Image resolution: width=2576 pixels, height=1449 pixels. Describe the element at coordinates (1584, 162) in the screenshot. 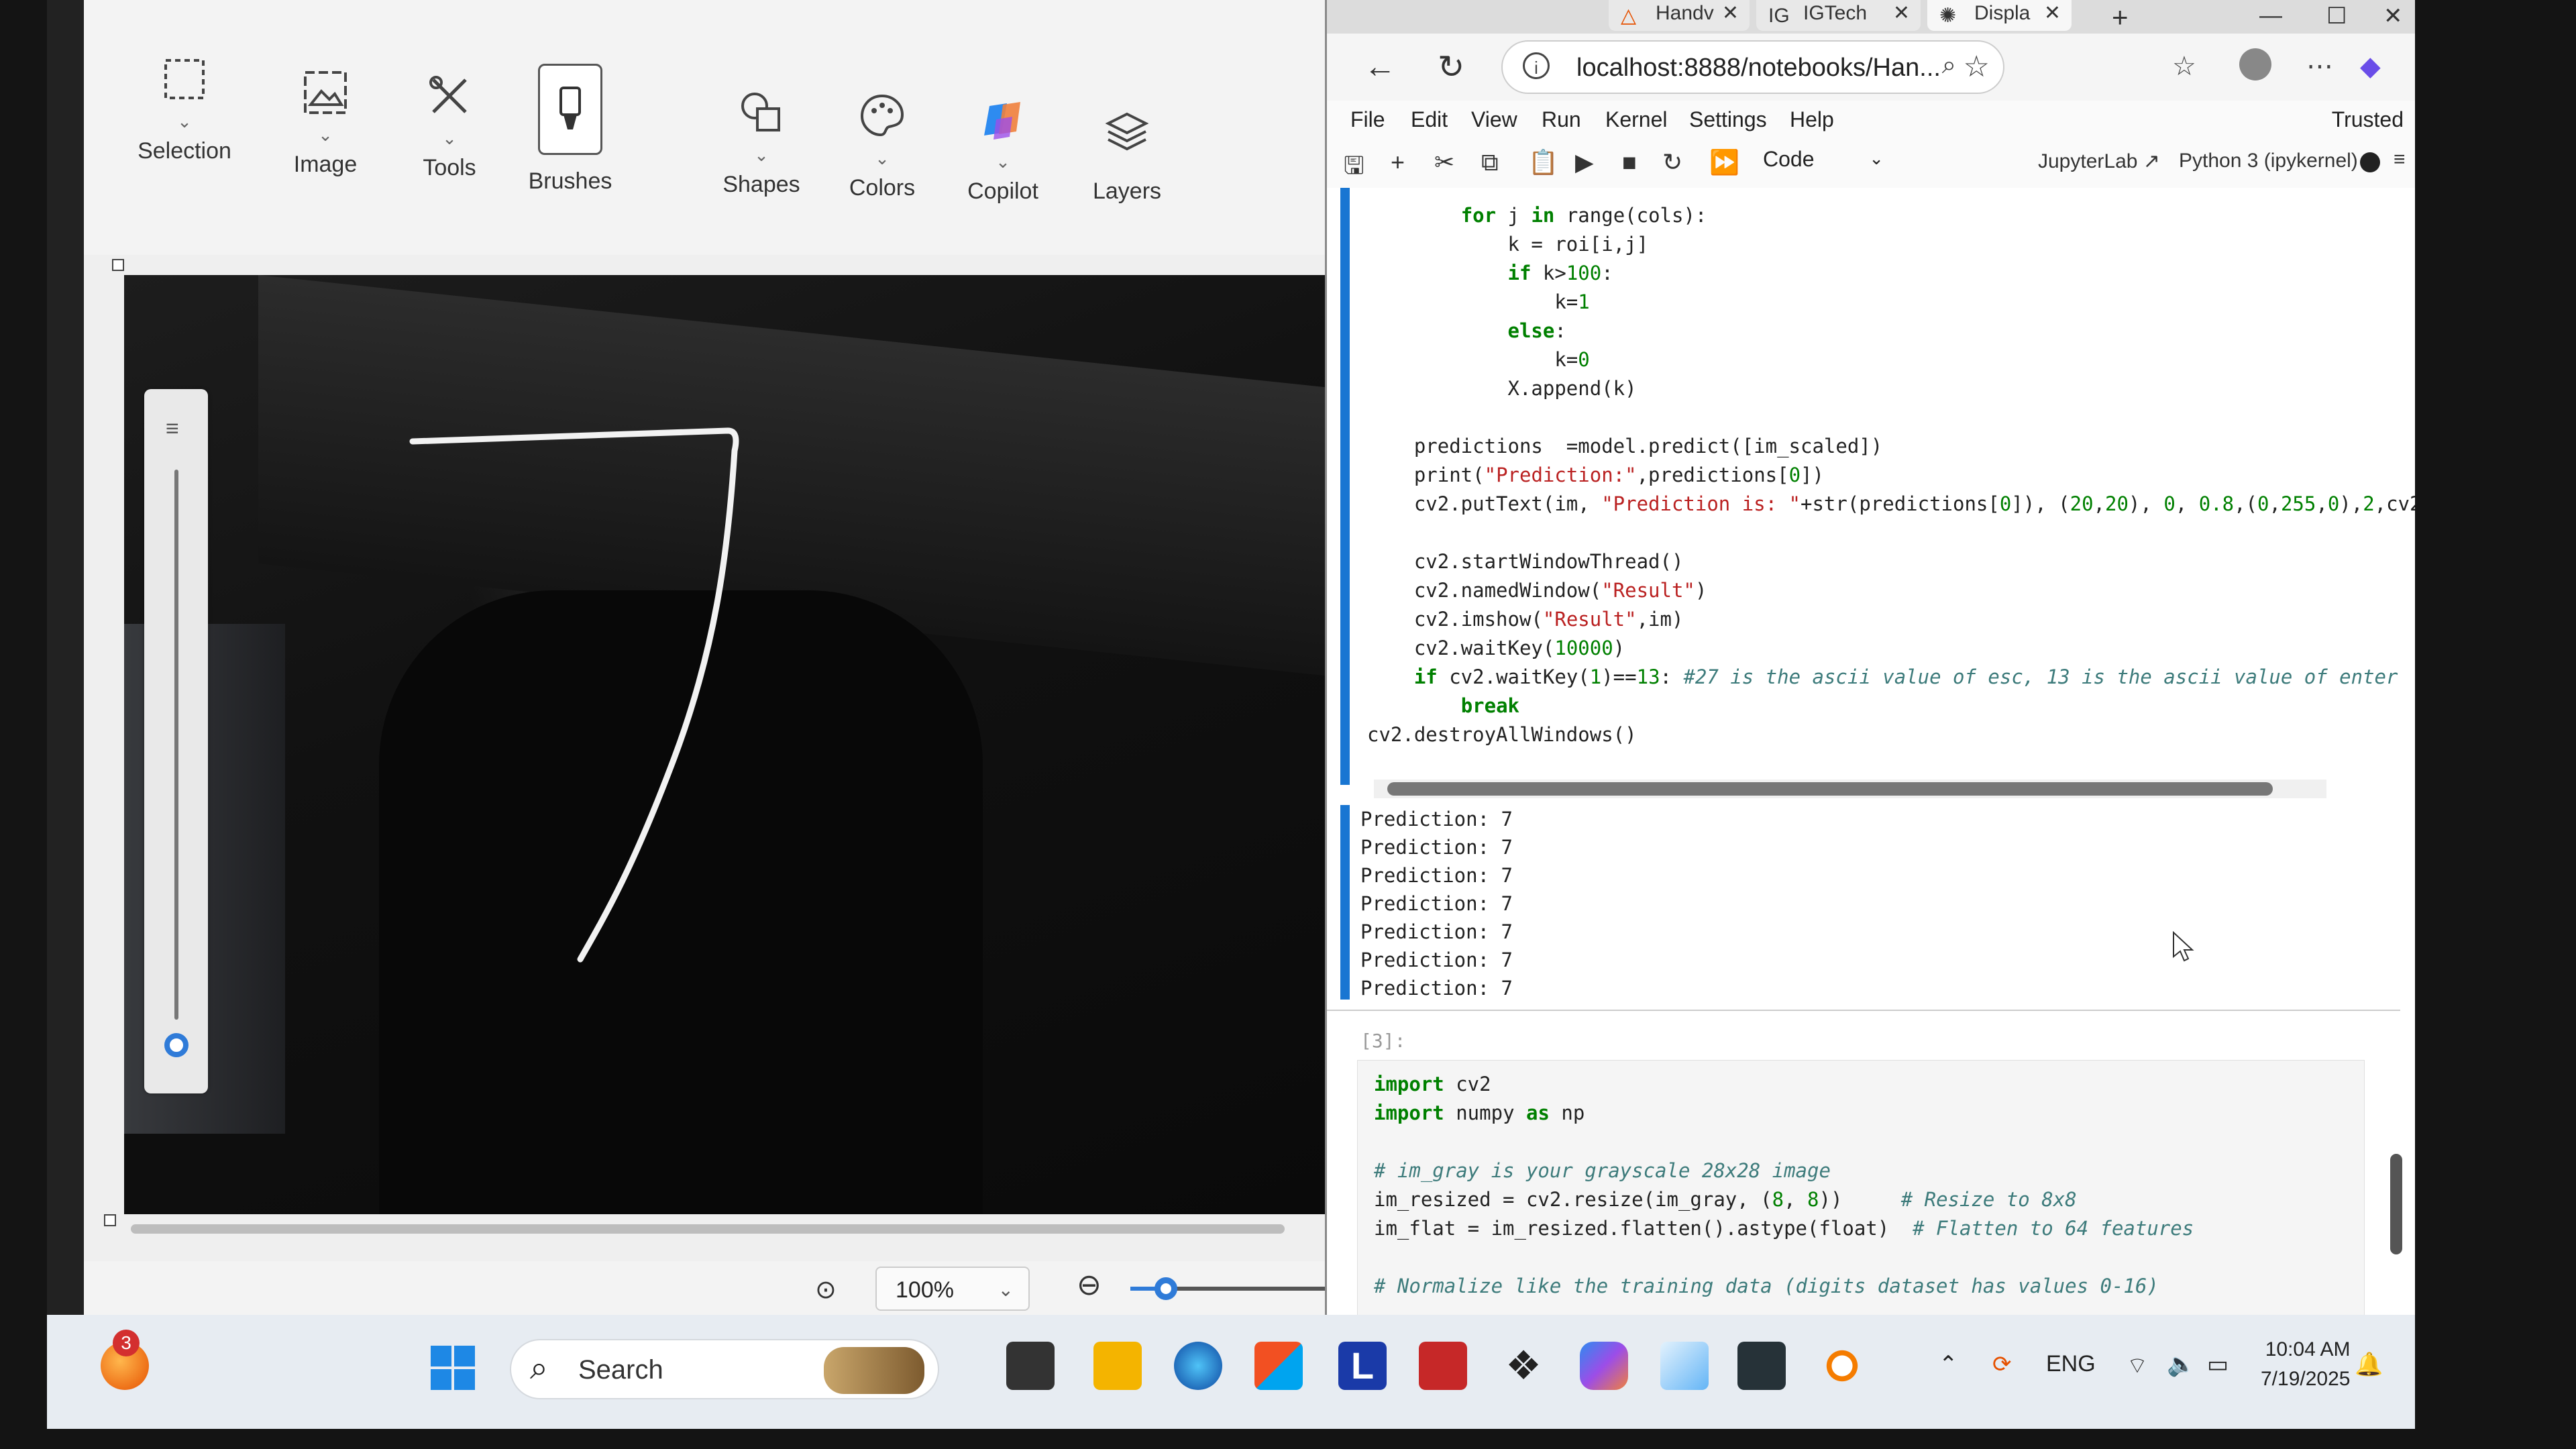

I see `run-icon: ▶` at that location.